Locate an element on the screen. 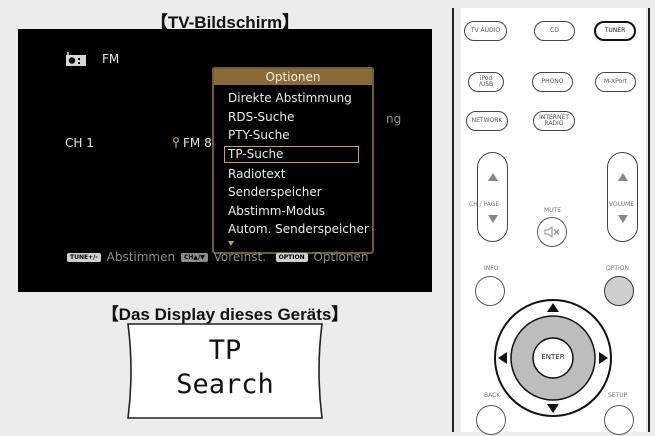  mxport-button: M-XPort is located at coordinates (615, 82).